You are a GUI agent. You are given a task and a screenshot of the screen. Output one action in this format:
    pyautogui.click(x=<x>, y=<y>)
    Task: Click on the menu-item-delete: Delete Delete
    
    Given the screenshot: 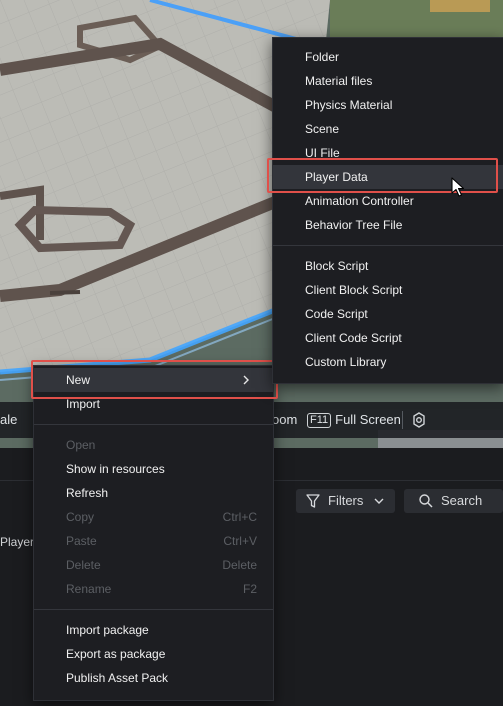 What is the action you would take?
    pyautogui.click(x=153, y=565)
    